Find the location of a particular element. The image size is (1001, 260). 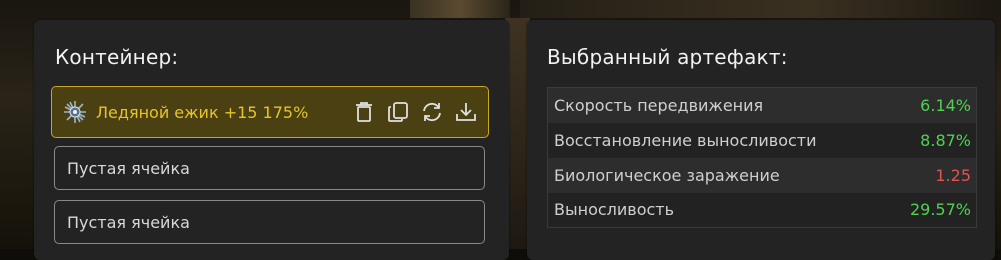

download-icon is located at coordinates (466, 112).